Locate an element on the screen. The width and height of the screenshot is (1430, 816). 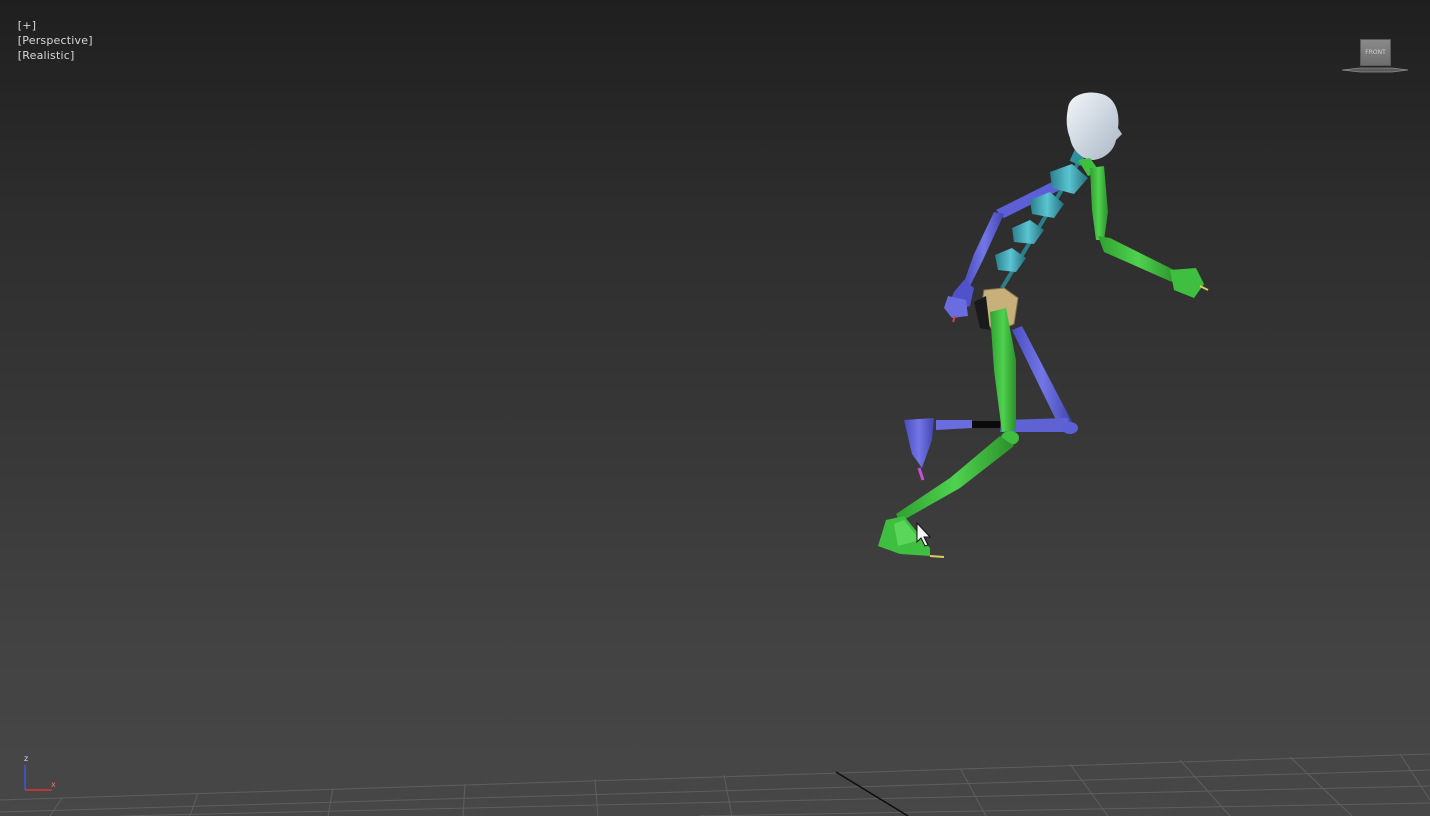
viewport-plus-menu: [+] is located at coordinates (27, 25).